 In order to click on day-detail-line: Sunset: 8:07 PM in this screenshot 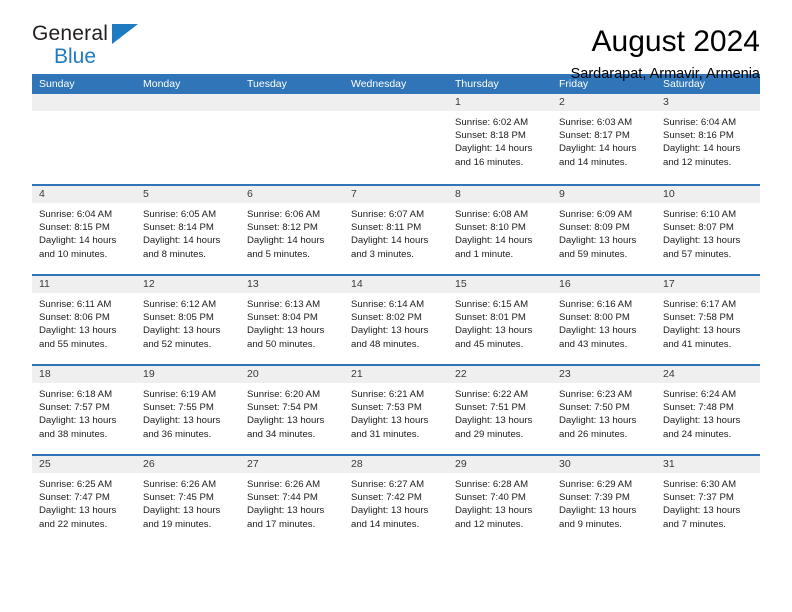, I will do `click(698, 228)`.